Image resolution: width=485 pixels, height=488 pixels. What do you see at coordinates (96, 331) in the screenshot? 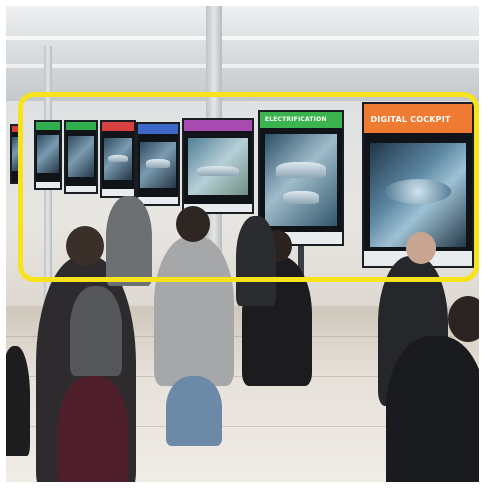
I see `backpack` at bounding box center [96, 331].